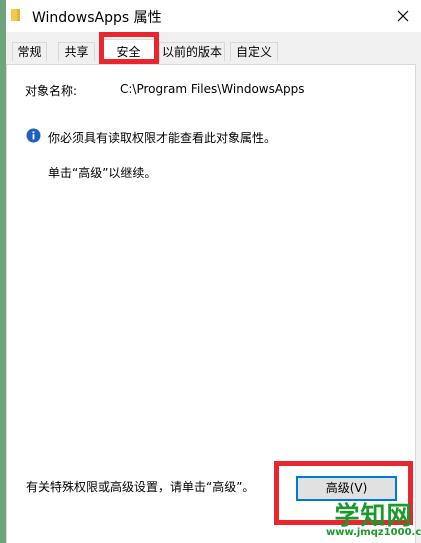  Describe the element at coordinates (254, 51) in the screenshot. I see `tab-customize: 自定义` at that location.